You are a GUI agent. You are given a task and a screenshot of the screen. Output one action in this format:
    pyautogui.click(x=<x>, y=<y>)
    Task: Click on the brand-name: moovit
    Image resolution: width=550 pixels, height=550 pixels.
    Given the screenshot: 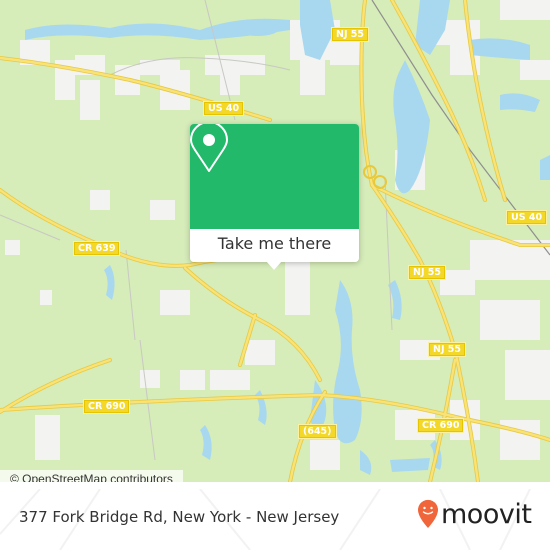 What is the action you would take?
    pyautogui.click(x=486, y=514)
    